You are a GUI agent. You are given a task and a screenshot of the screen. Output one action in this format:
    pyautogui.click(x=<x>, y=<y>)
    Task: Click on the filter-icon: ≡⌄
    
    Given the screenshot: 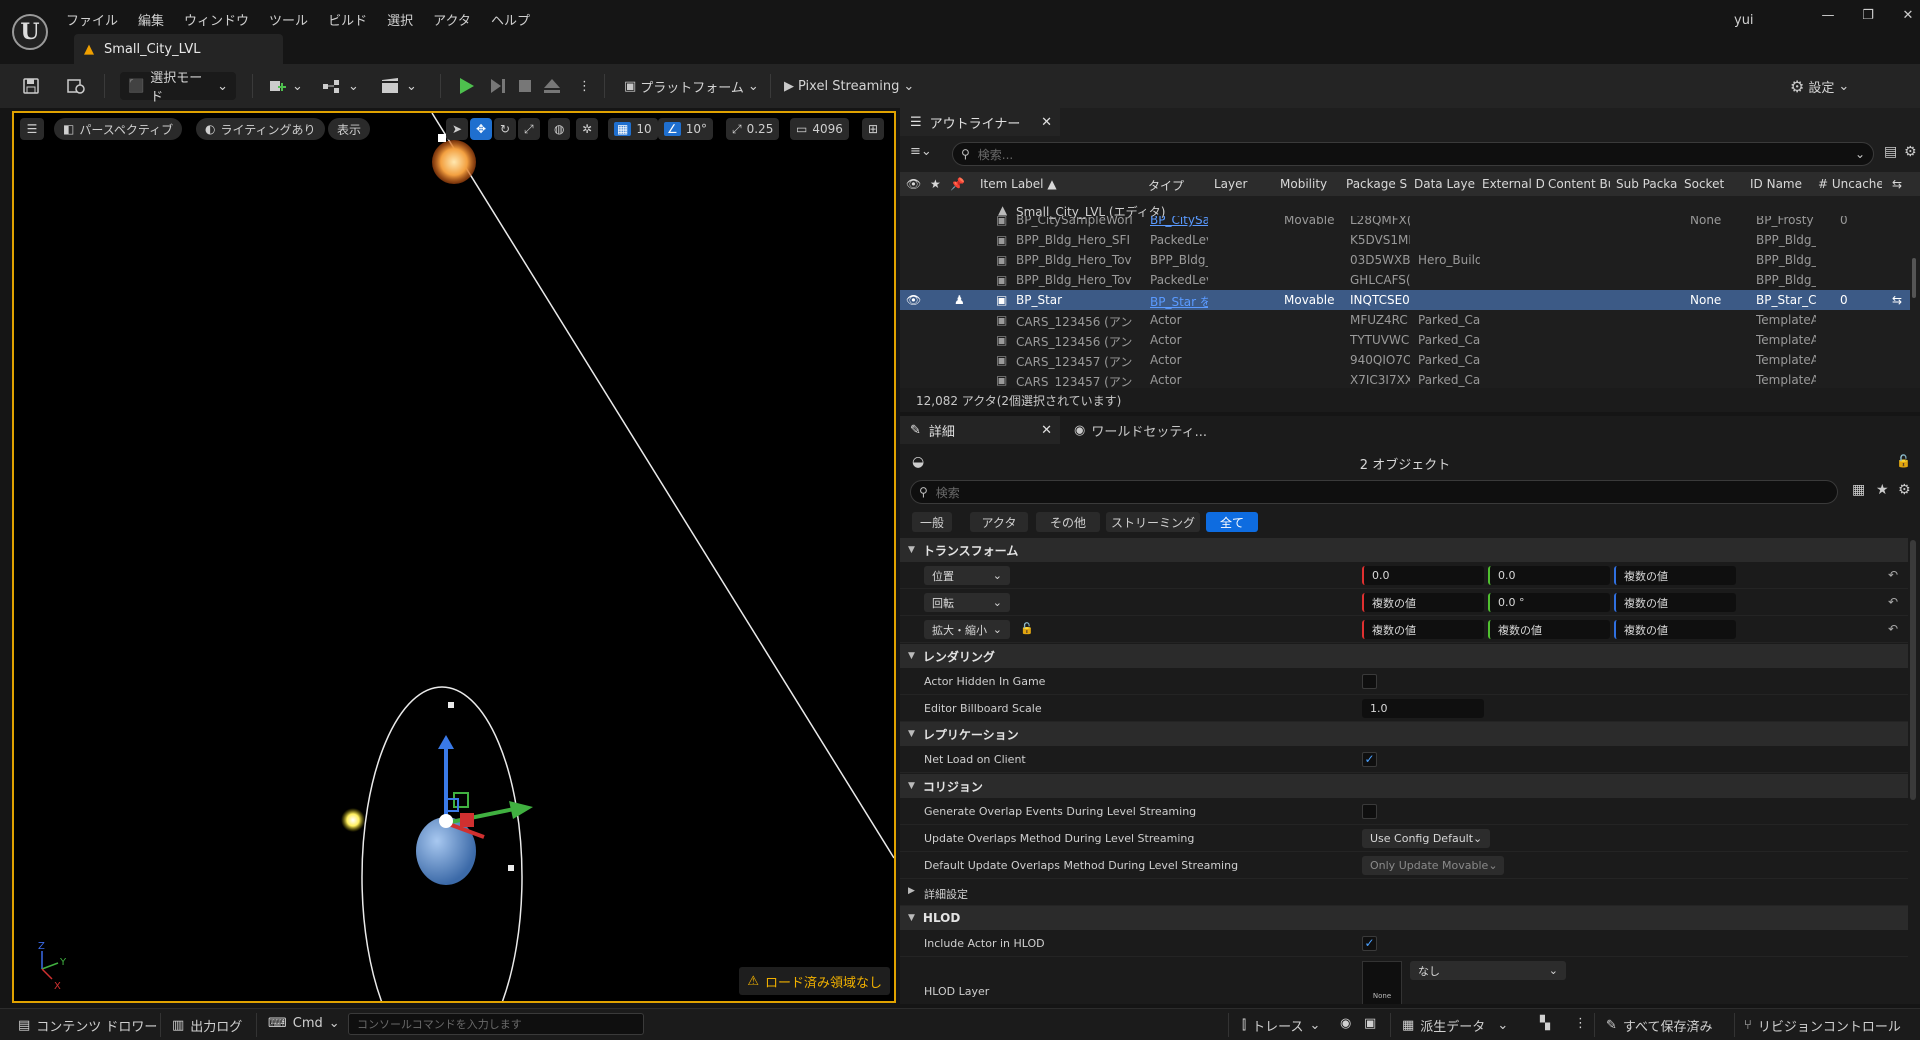 What is the action you would take?
    pyautogui.click(x=921, y=151)
    